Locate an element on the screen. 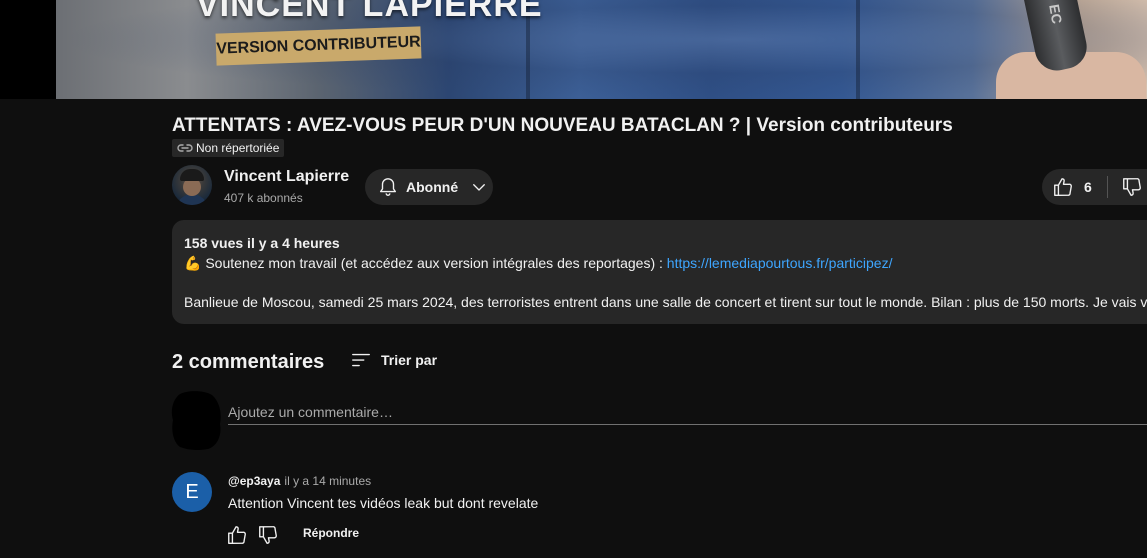 The width and height of the screenshot is (1147, 558). comment-dislike-button is located at coordinates (268, 535).